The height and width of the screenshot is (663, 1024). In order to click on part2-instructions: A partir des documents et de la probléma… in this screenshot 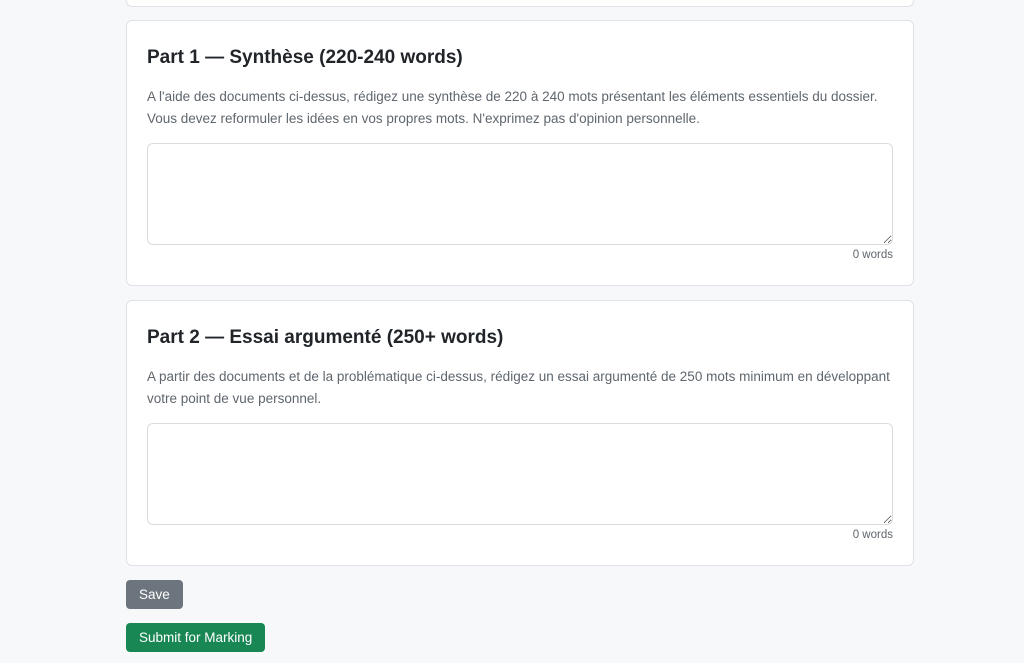, I will do `click(518, 387)`.